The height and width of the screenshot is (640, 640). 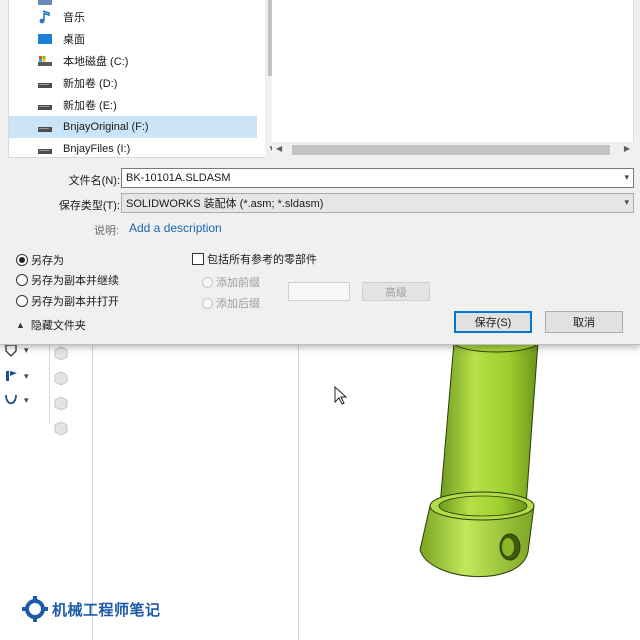 What do you see at coordinates (20, 325) in the screenshot?
I see `chevron-up-icon: ▲` at bounding box center [20, 325].